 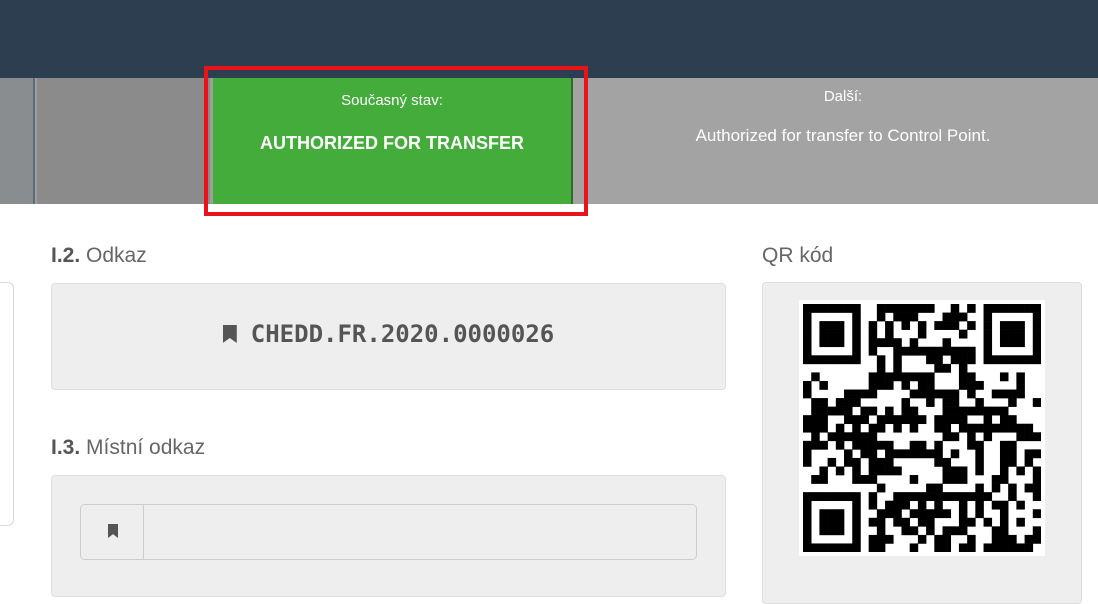 I want to click on current-status-value: AUTHORIZED FOR TRANSFER, so click(x=392, y=143).